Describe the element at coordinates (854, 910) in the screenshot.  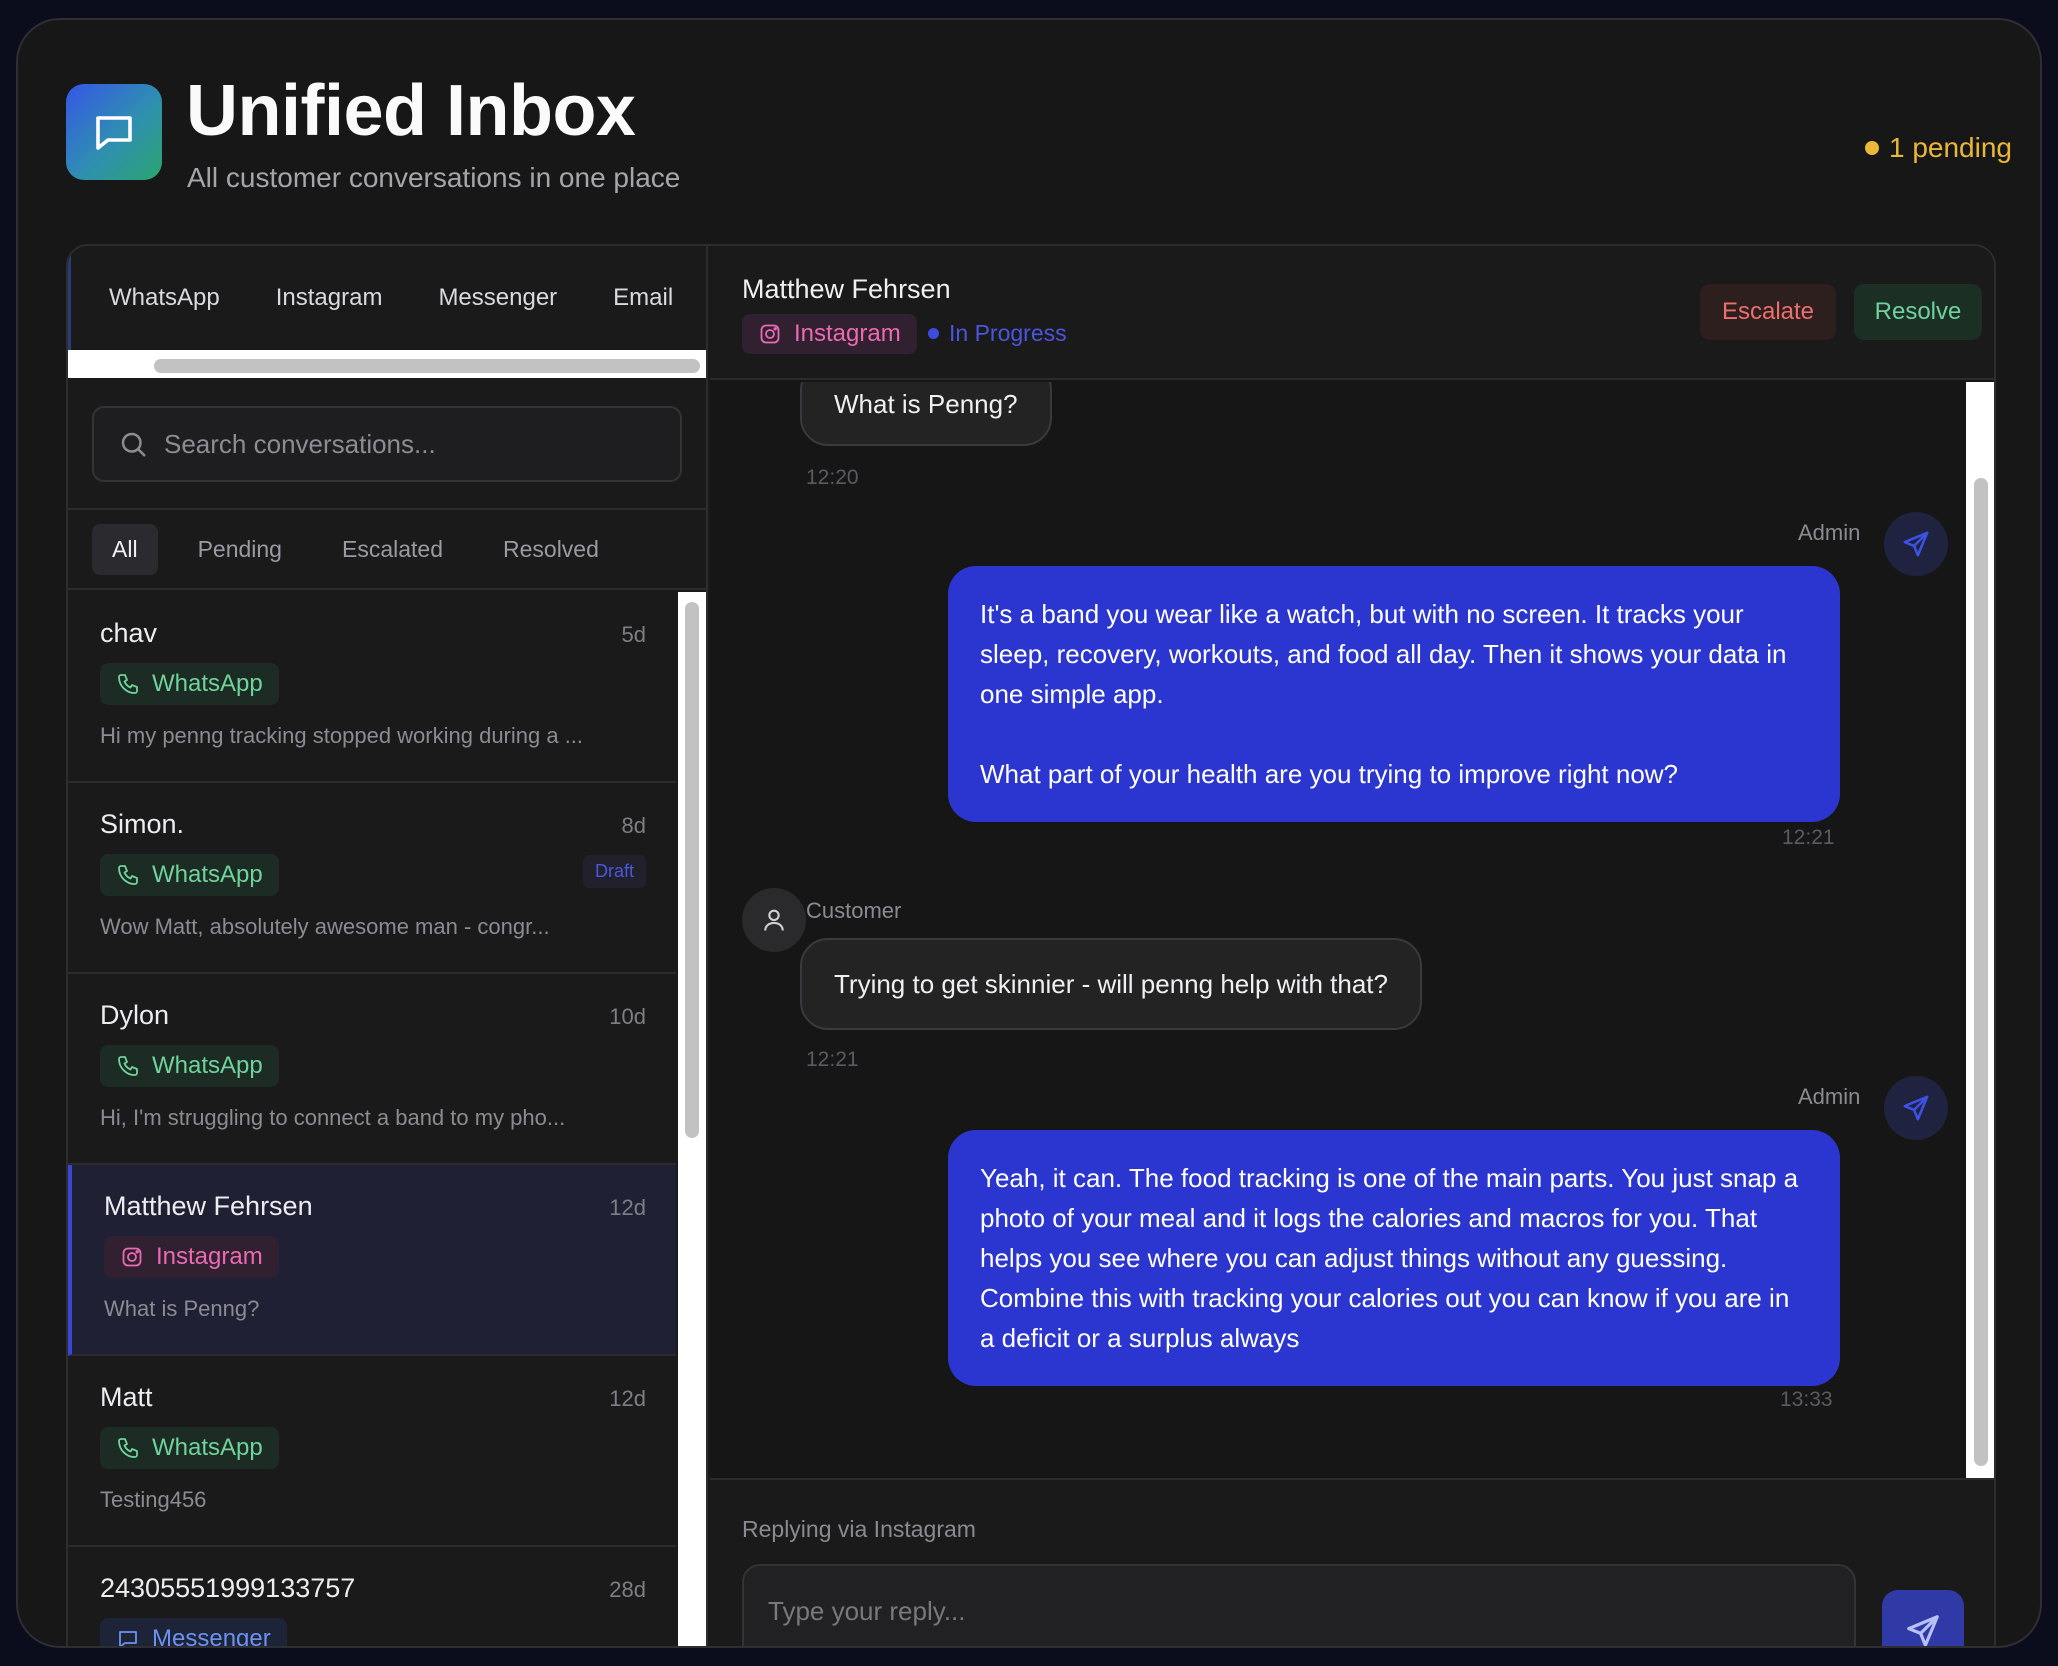
I see `message-sender: Customer` at that location.